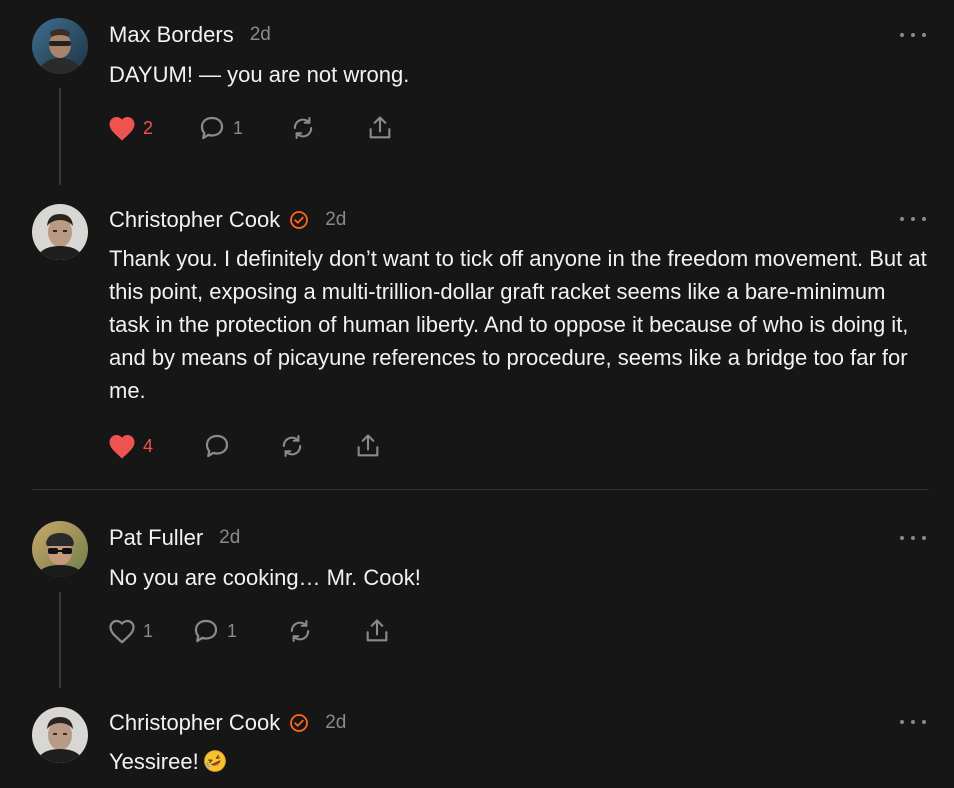  Describe the element at coordinates (259, 74) in the screenshot. I see `comment-body: DAYUM! — you are not wrong.` at that location.